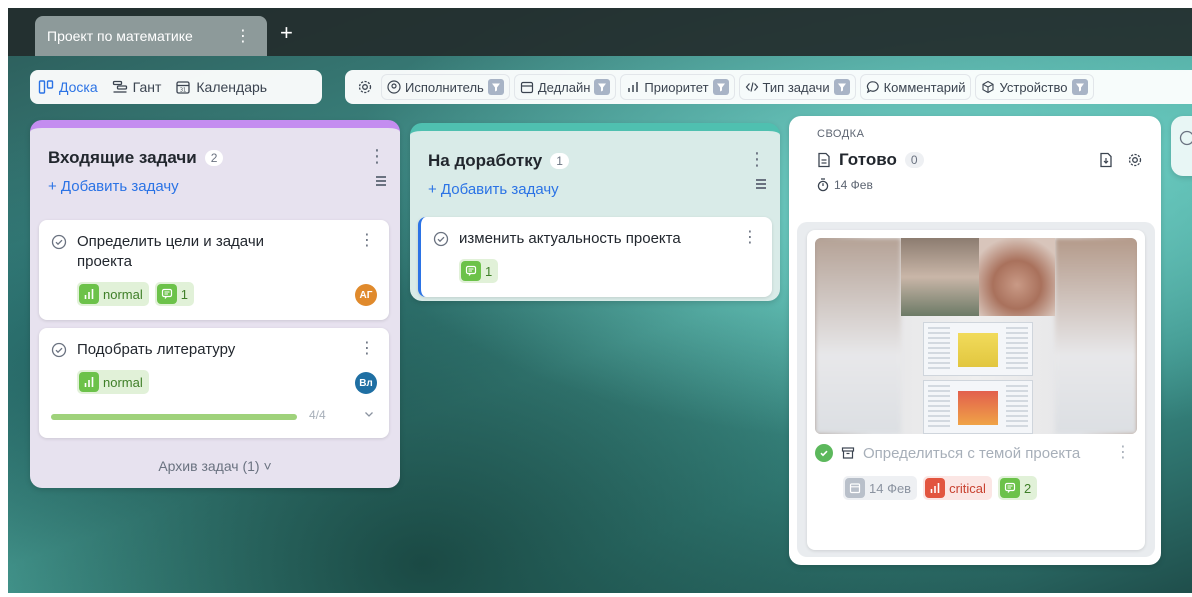 Image resolution: width=1192 pixels, height=597 pixels. What do you see at coordinates (570, 238) in the screenshot?
I see `task-title: изменить актуальность проекта` at bounding box center [570, 238].